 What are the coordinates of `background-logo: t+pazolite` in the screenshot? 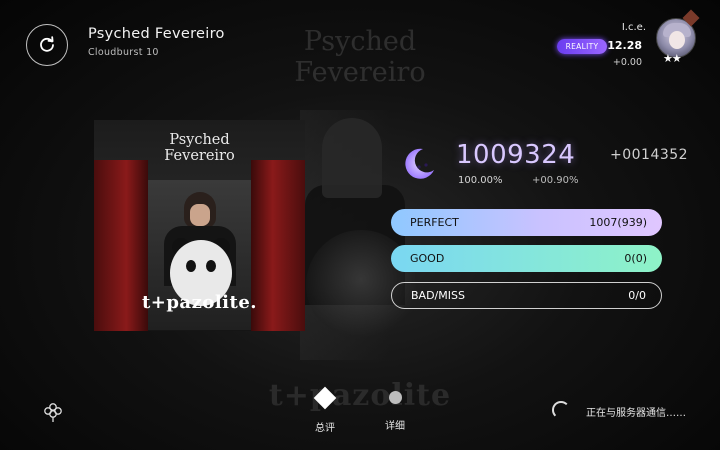 It's located at (360, 395).